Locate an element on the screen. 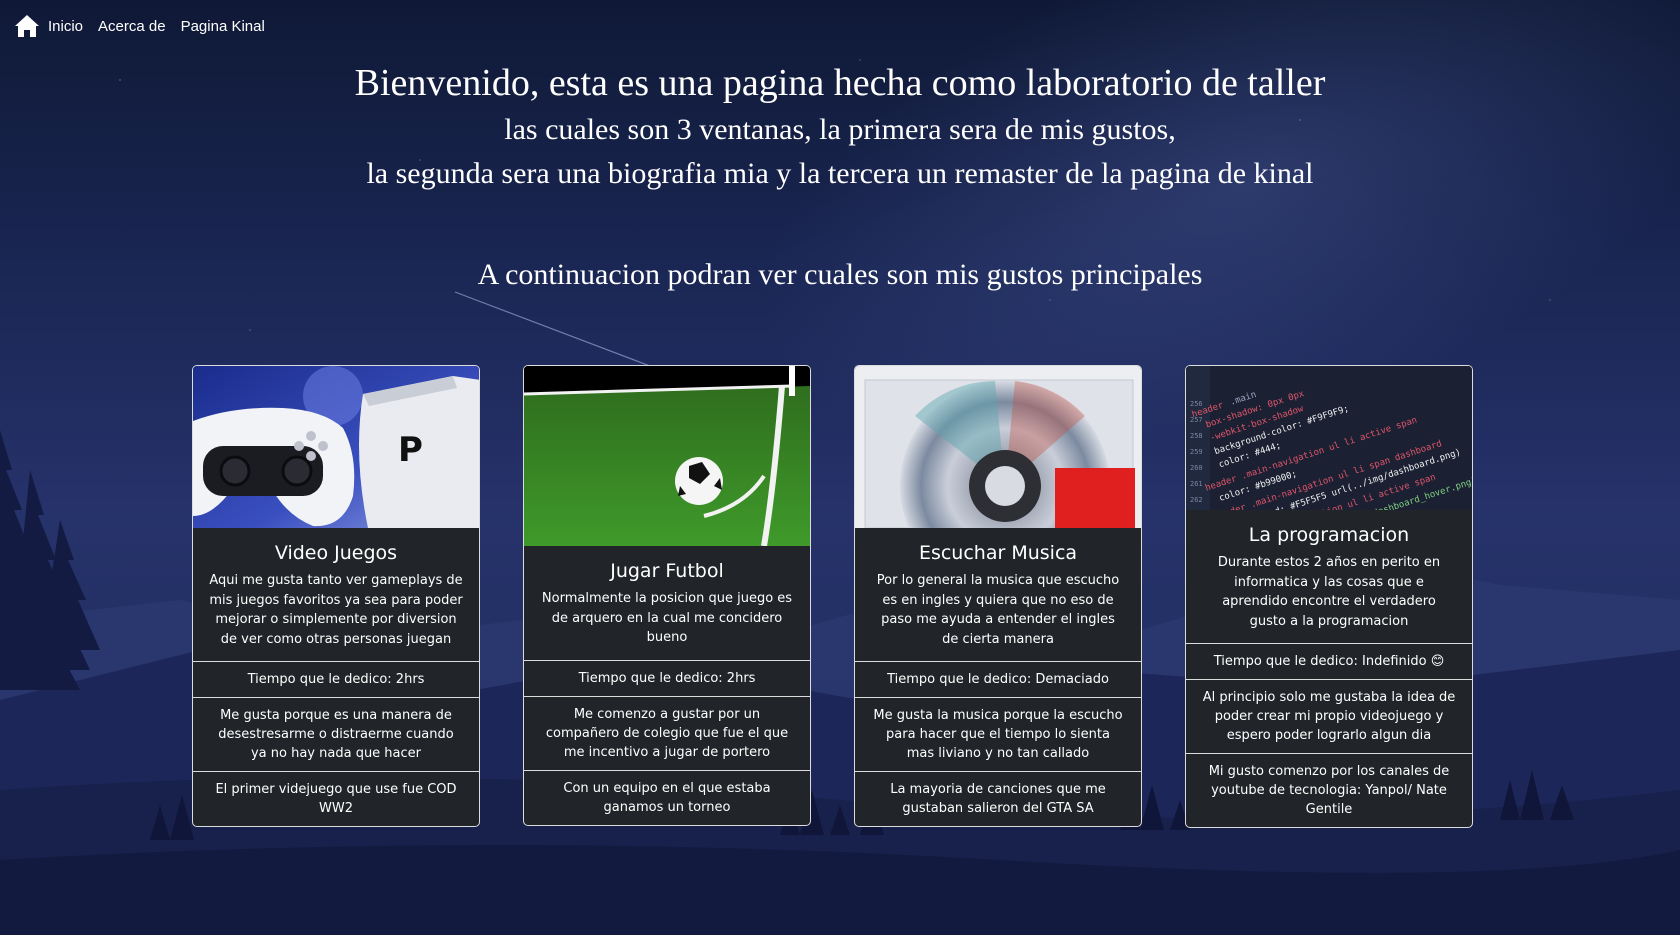 The height and width of the screenshot is (935, 1680). card-title: La programacion is located at coordinates (1329, 535).